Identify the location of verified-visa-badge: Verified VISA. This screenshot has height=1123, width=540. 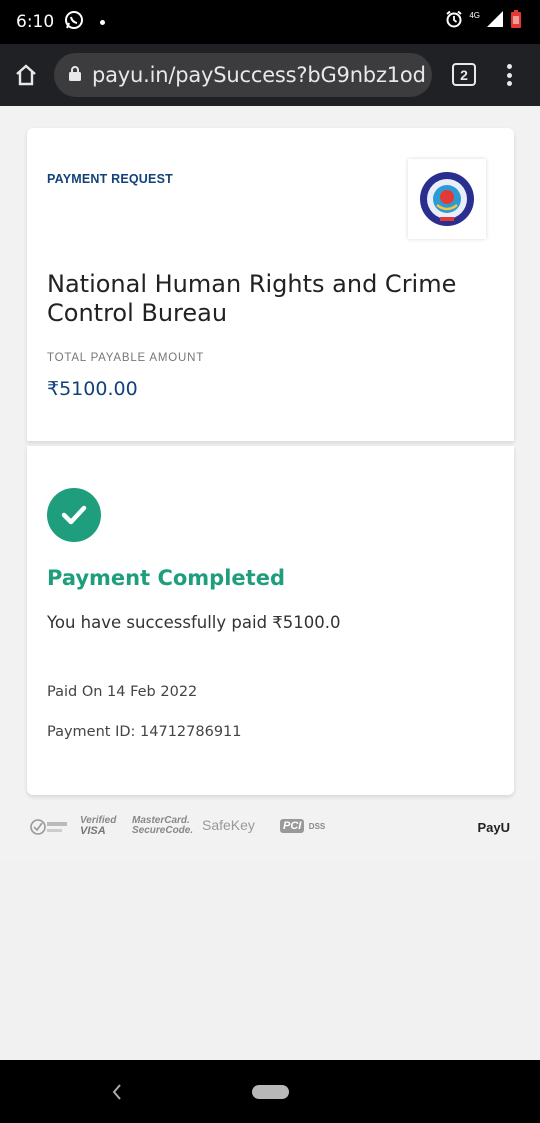
(98, 826).